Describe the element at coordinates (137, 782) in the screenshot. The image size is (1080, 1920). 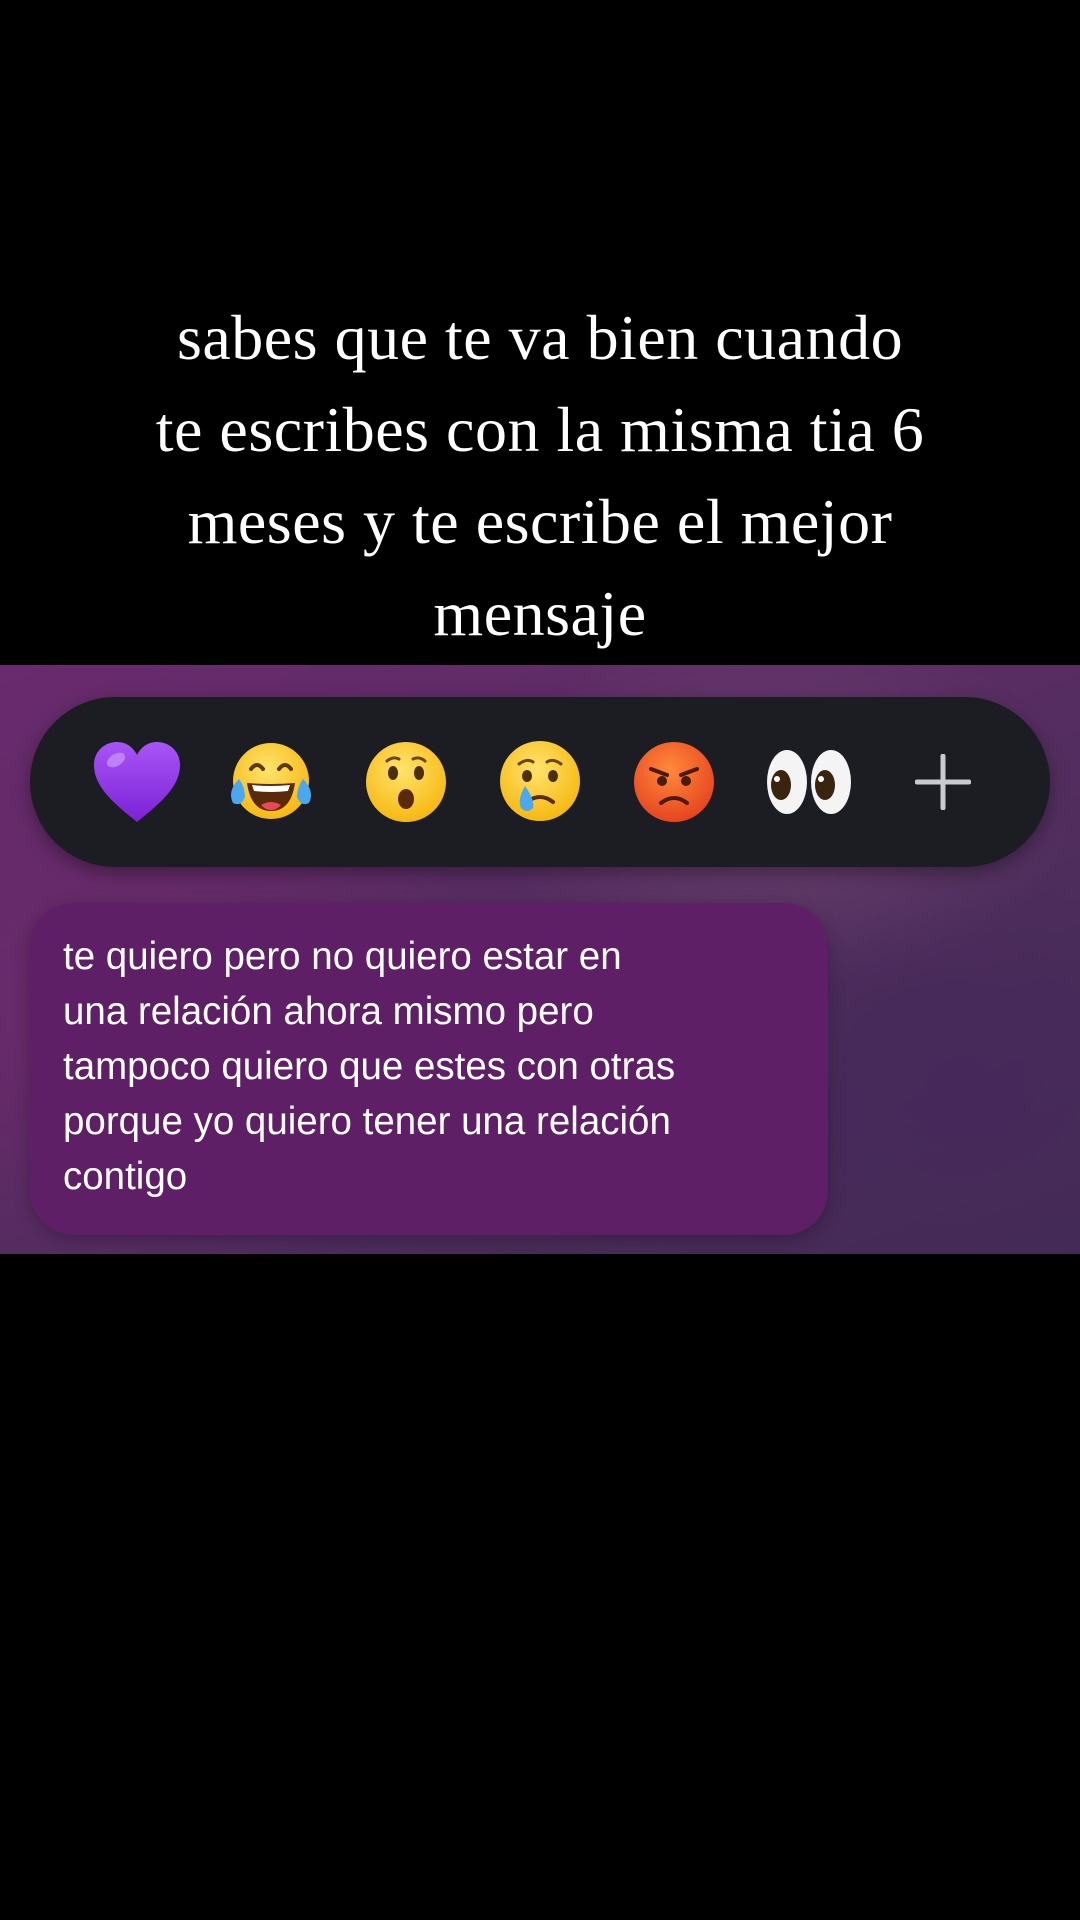
I see `purple-heart-icon` at that location.